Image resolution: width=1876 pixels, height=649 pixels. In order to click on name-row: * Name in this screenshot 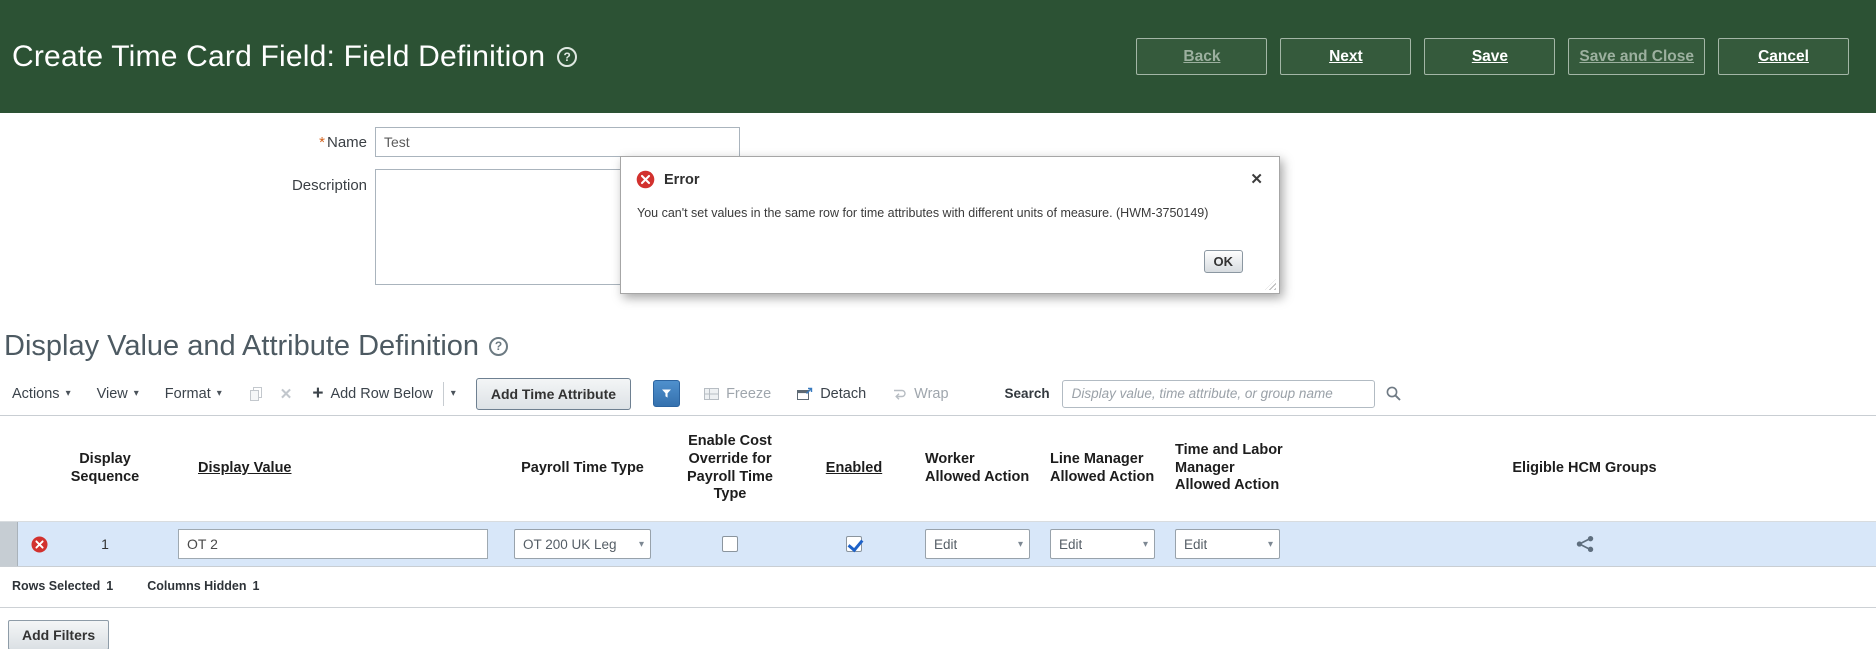, I will do `click(450, 142)`.